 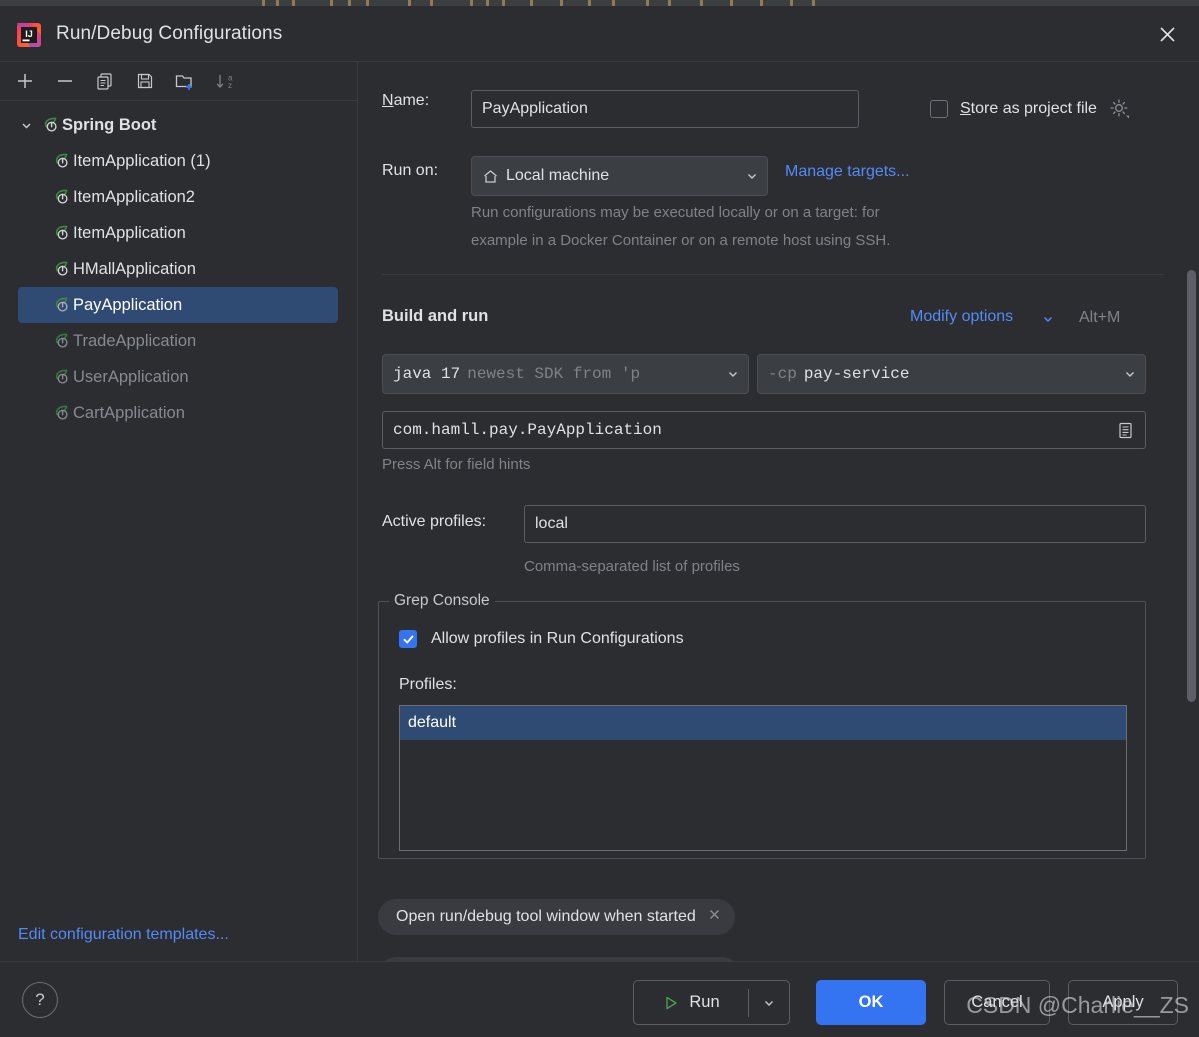 I want to click on active-profiles-row: Active profiles:, so click(x=434, y=522).